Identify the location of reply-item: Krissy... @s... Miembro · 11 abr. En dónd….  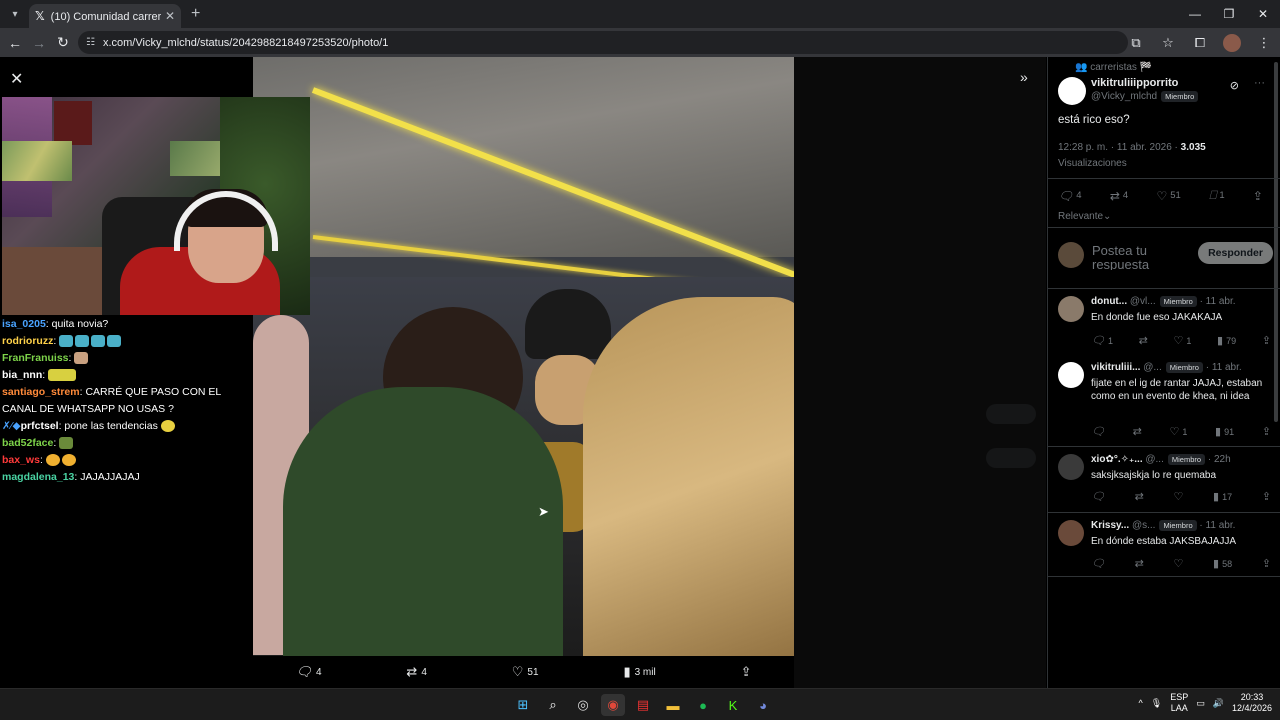
(1165, 546).